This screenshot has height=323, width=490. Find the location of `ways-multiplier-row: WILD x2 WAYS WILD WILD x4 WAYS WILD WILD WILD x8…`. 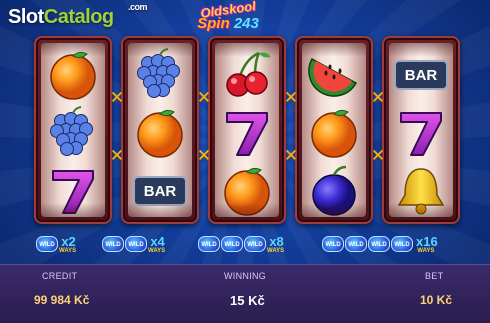

ways-multiplier-row: WILD x2 WAYS WILD WILD x4 WAYS WILD WILD WILD x8… is located at coordinates (245, 244).